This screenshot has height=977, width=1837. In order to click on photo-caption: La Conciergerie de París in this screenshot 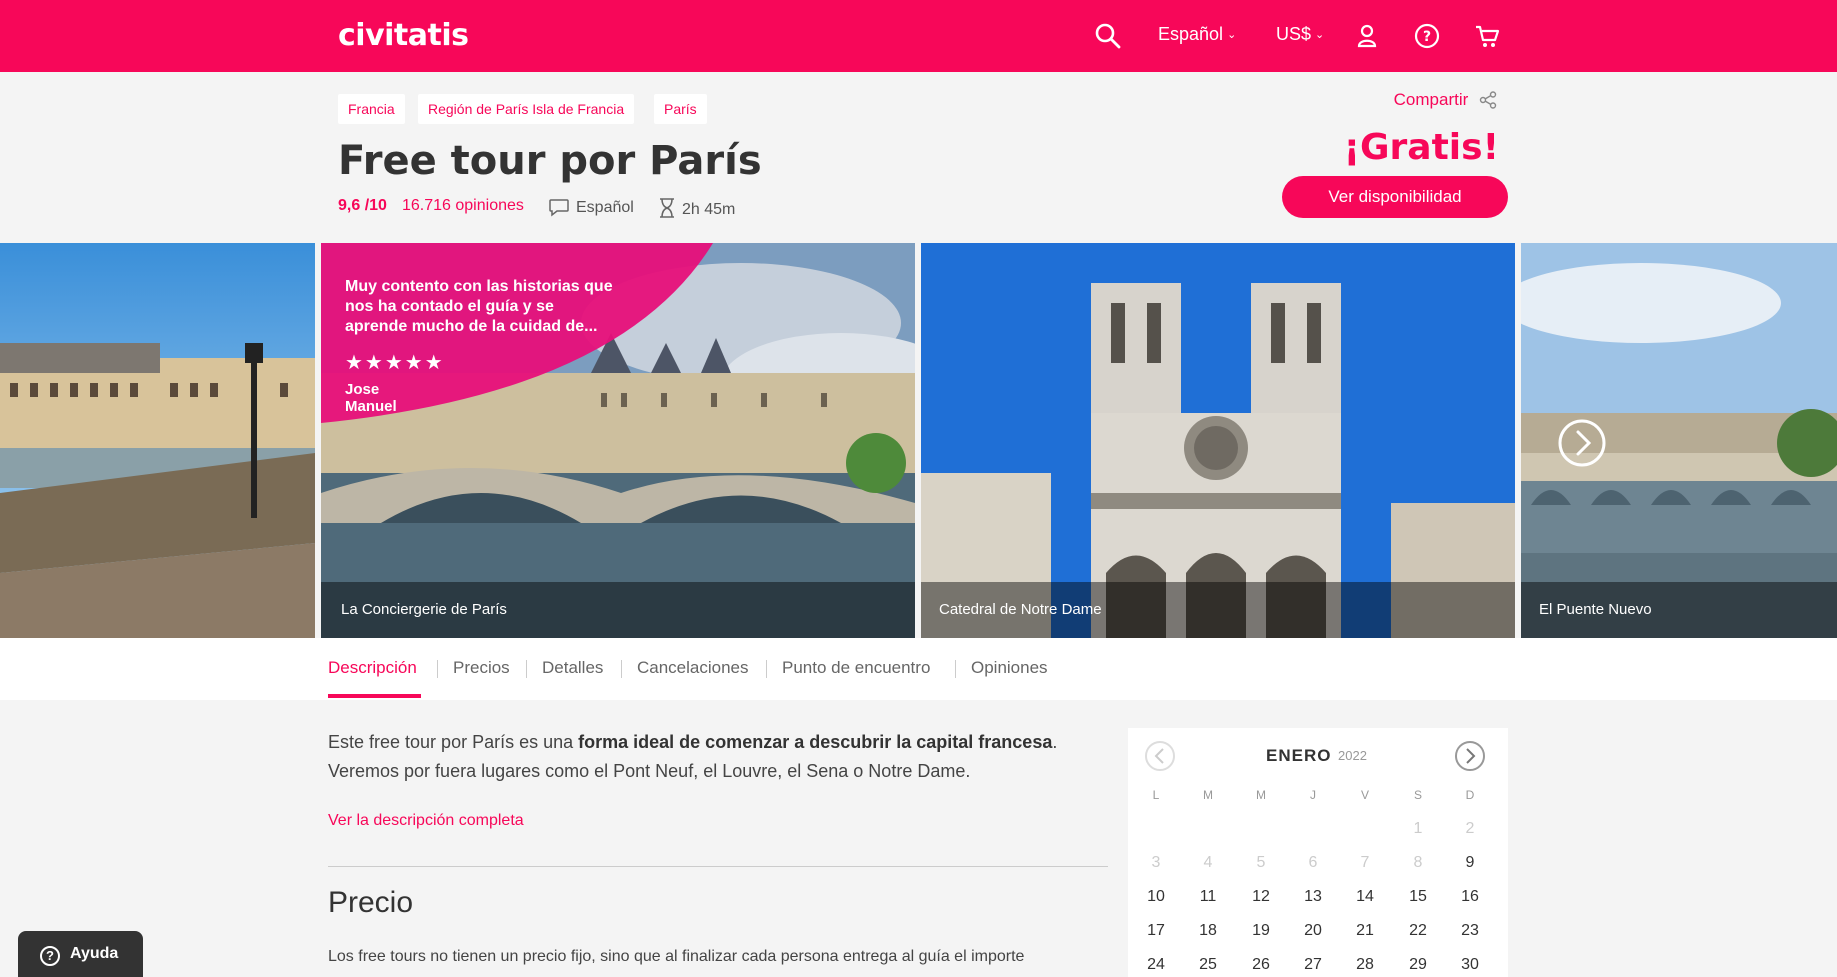, I will do `click(424, 609)`.